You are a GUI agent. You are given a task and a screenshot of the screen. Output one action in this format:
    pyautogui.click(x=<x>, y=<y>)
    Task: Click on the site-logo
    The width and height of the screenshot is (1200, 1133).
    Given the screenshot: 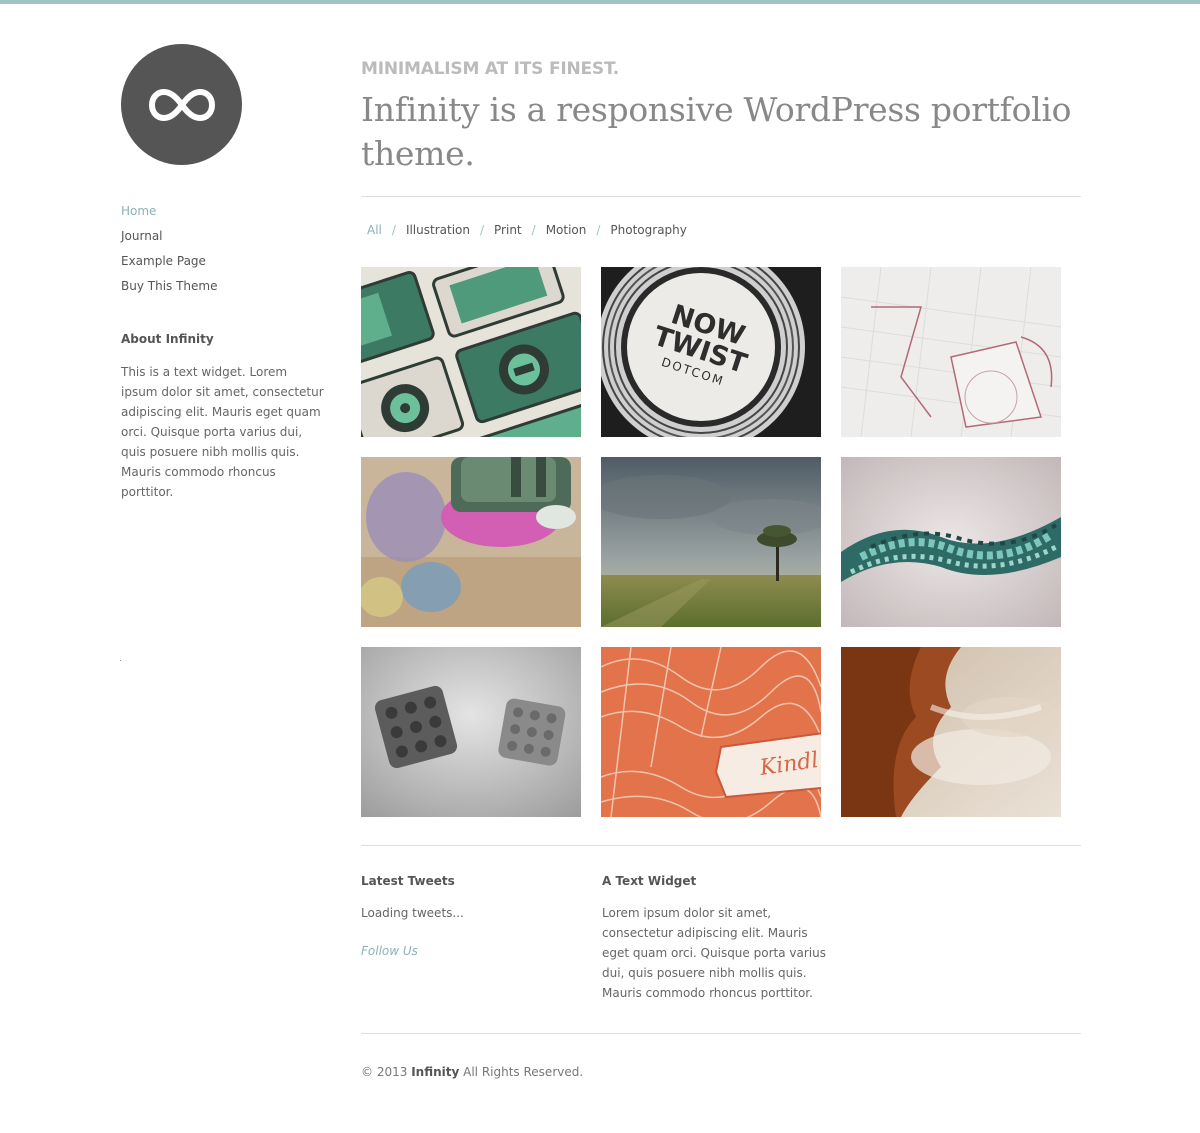 What is the action you would take?
    pyautogui.click(x=181, y=104)
    